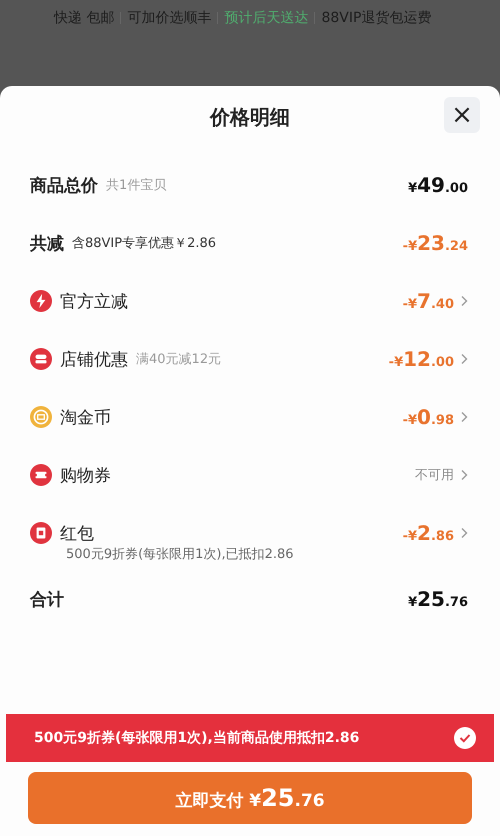 The width and height of the screenshot is (500, 836). What do you see at coordinates (77, 533) in the screenshot?
I see `row-label: 红包` at bounding box center [77, 533].